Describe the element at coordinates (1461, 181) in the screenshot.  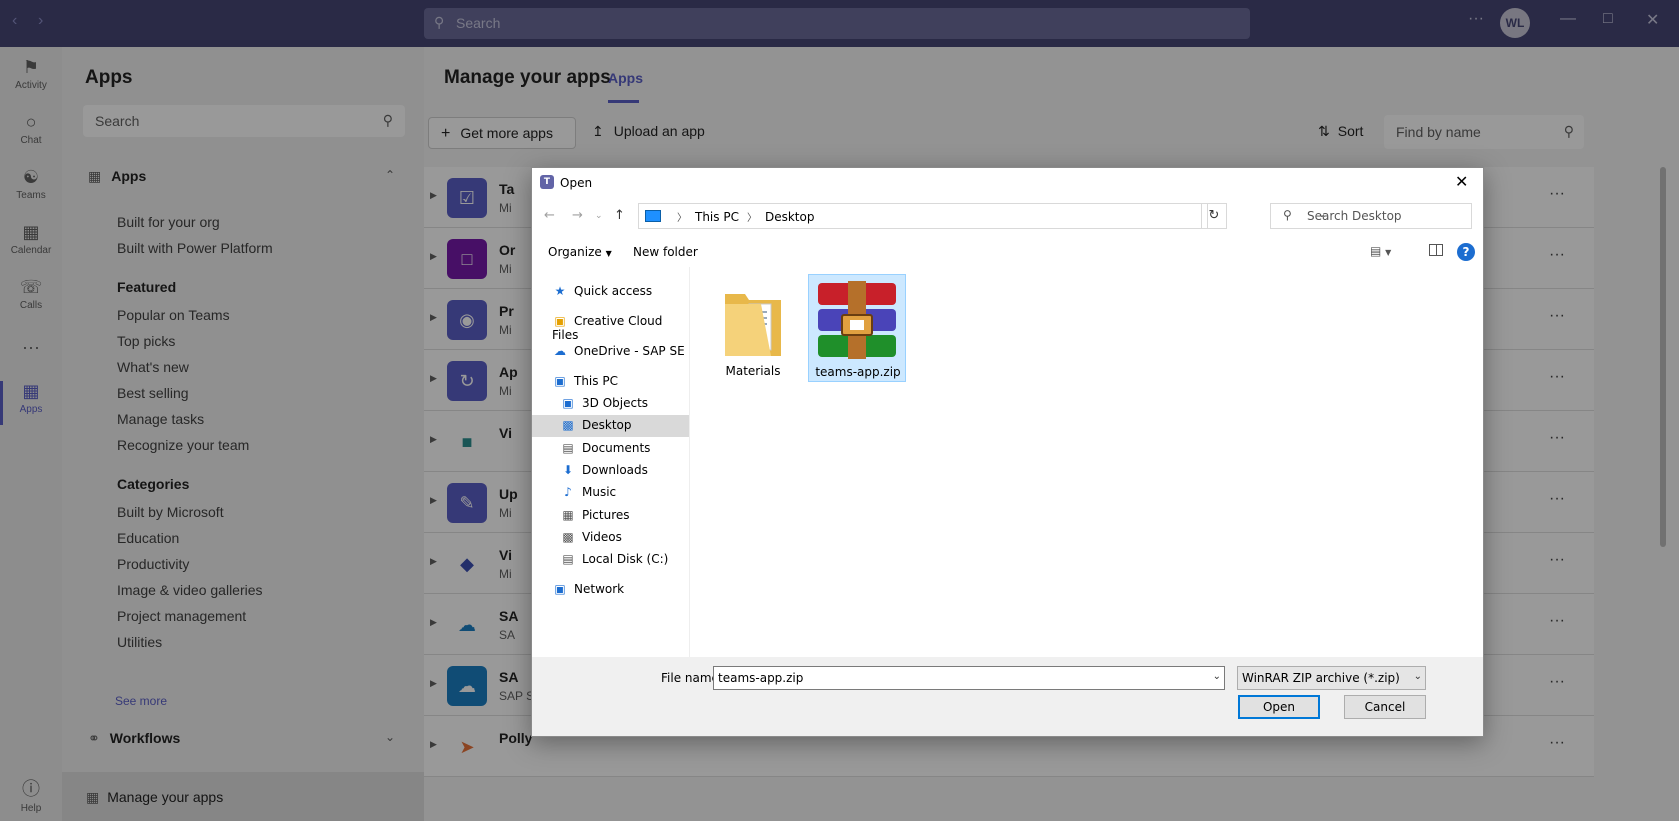
I see `close-icon: ✕` at that location.